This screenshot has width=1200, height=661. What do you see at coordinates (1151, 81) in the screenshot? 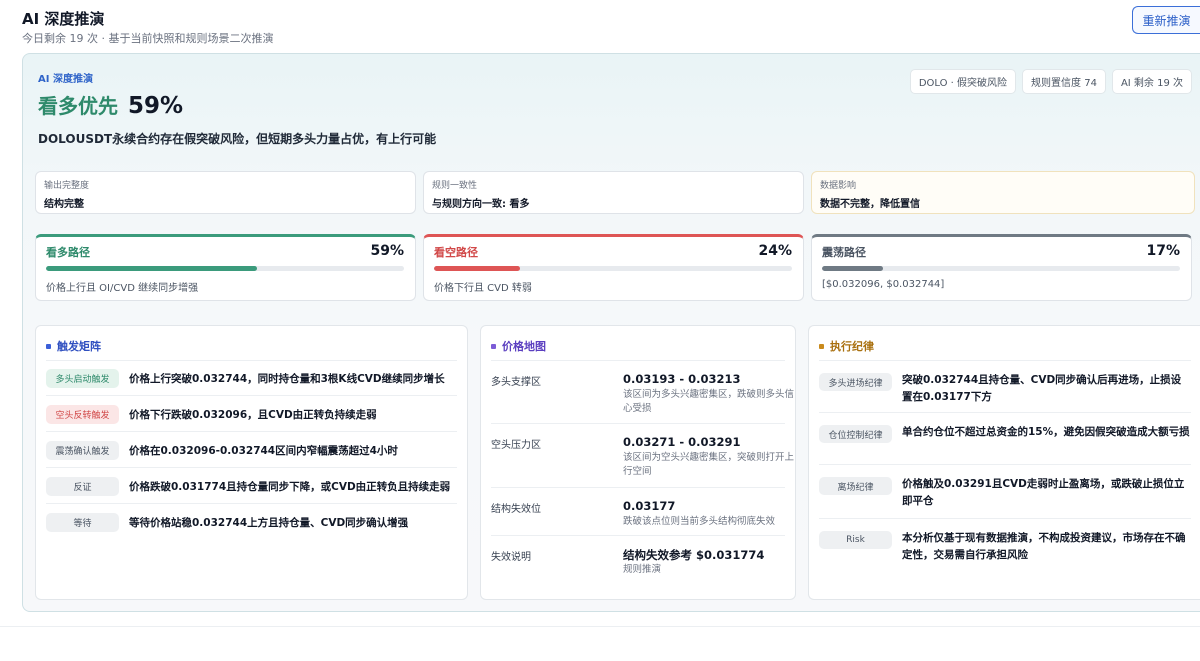
I see `ai-remaining-chip: AI 剩余 19 次` at bounding box center [1151, 81].